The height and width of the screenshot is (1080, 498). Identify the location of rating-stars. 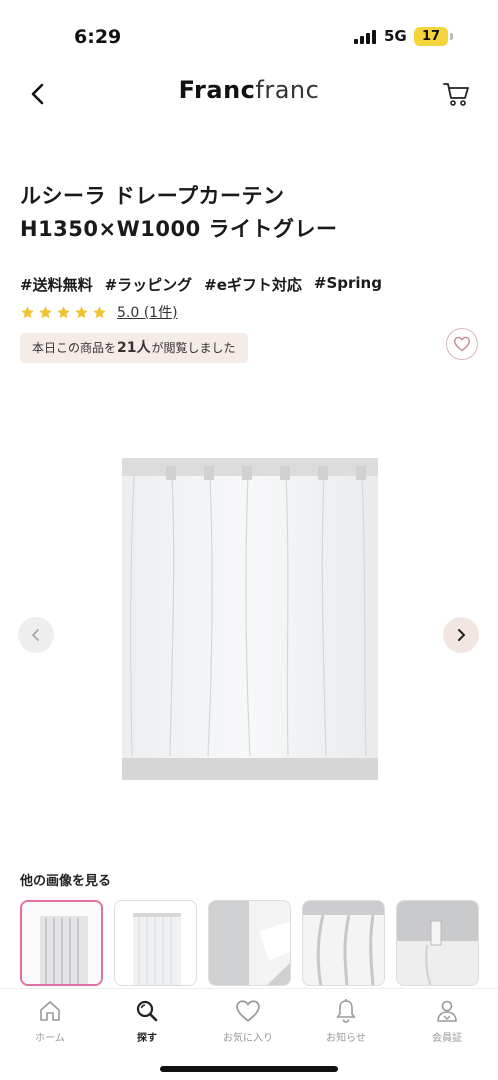
(63, 312).